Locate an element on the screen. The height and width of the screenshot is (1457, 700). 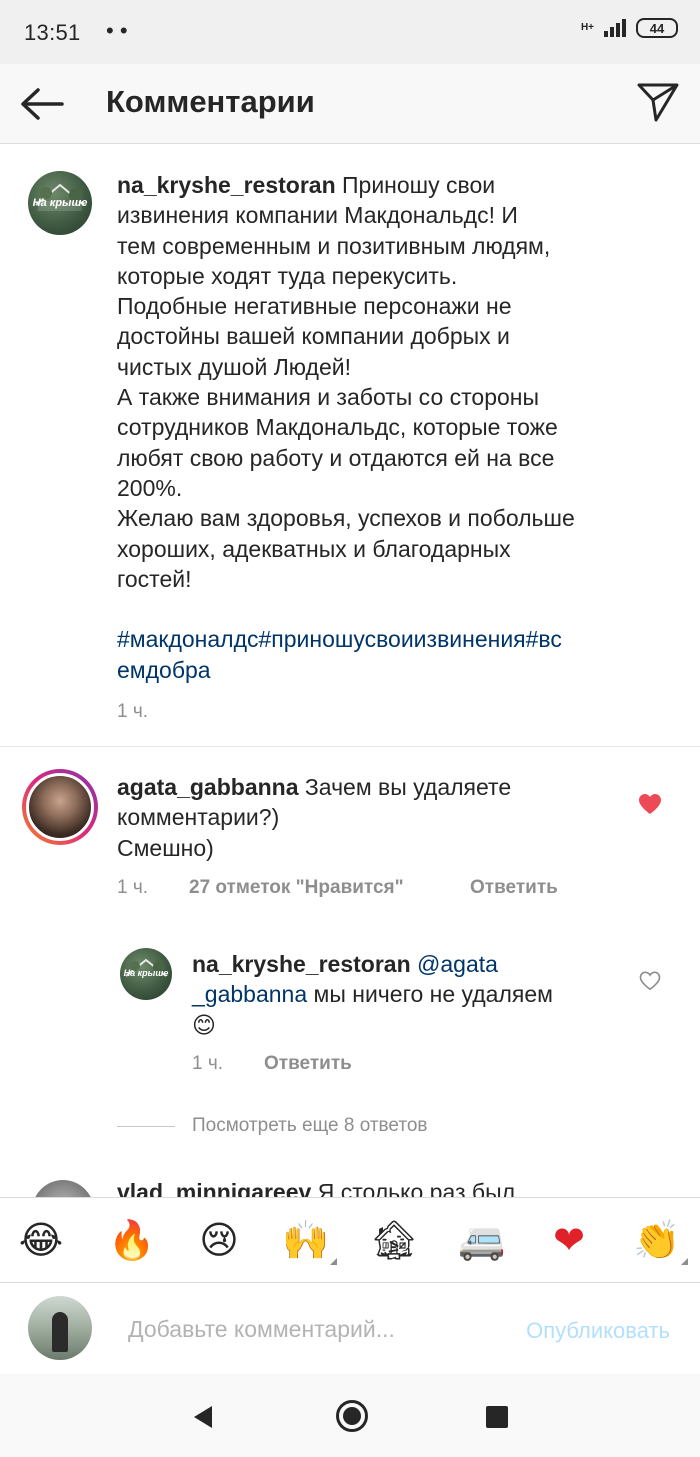
user-figure is located at coordinates (60, 1332).